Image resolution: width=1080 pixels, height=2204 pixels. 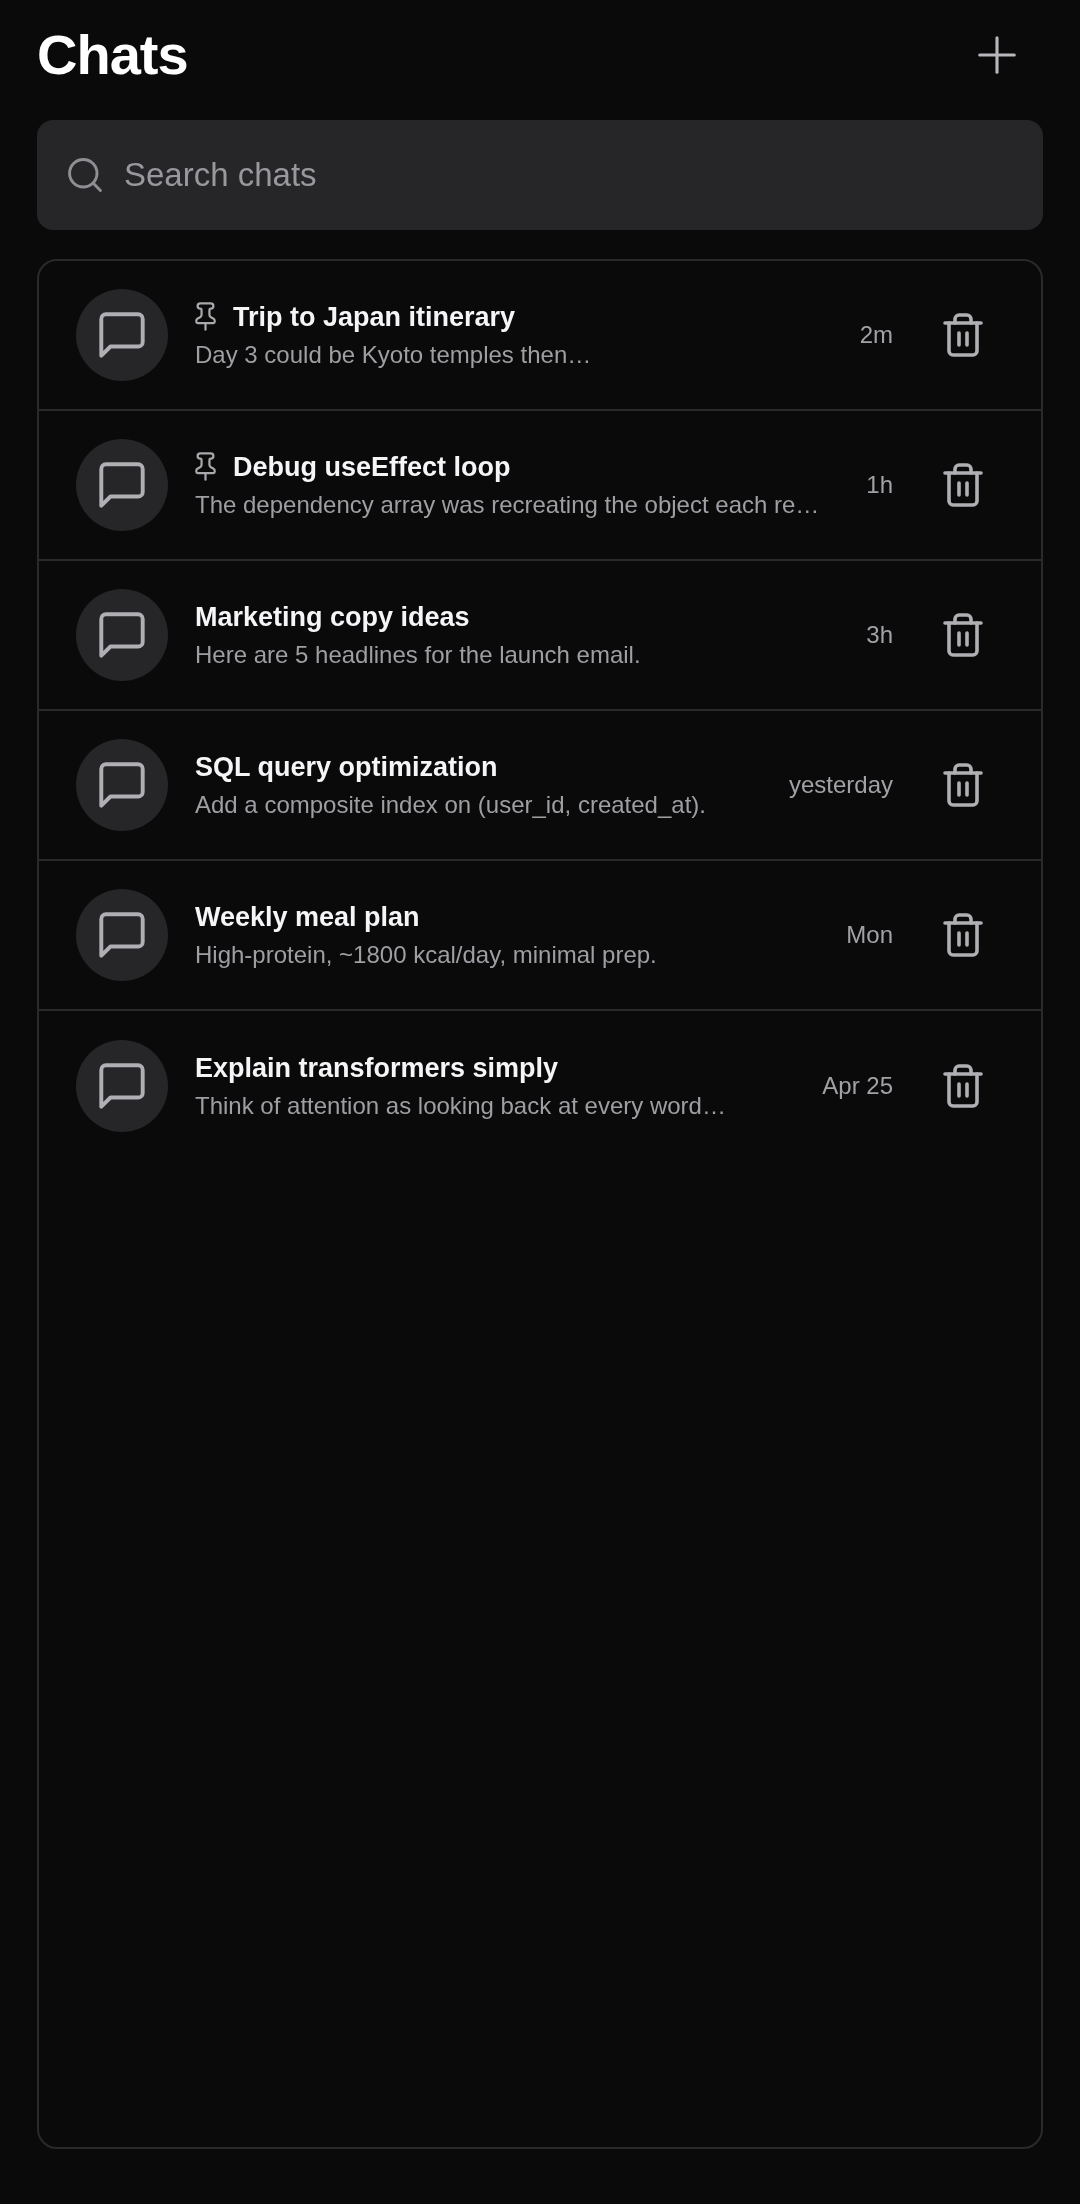 I want to click on chat-time: 2m, so click(x=876, y=335).